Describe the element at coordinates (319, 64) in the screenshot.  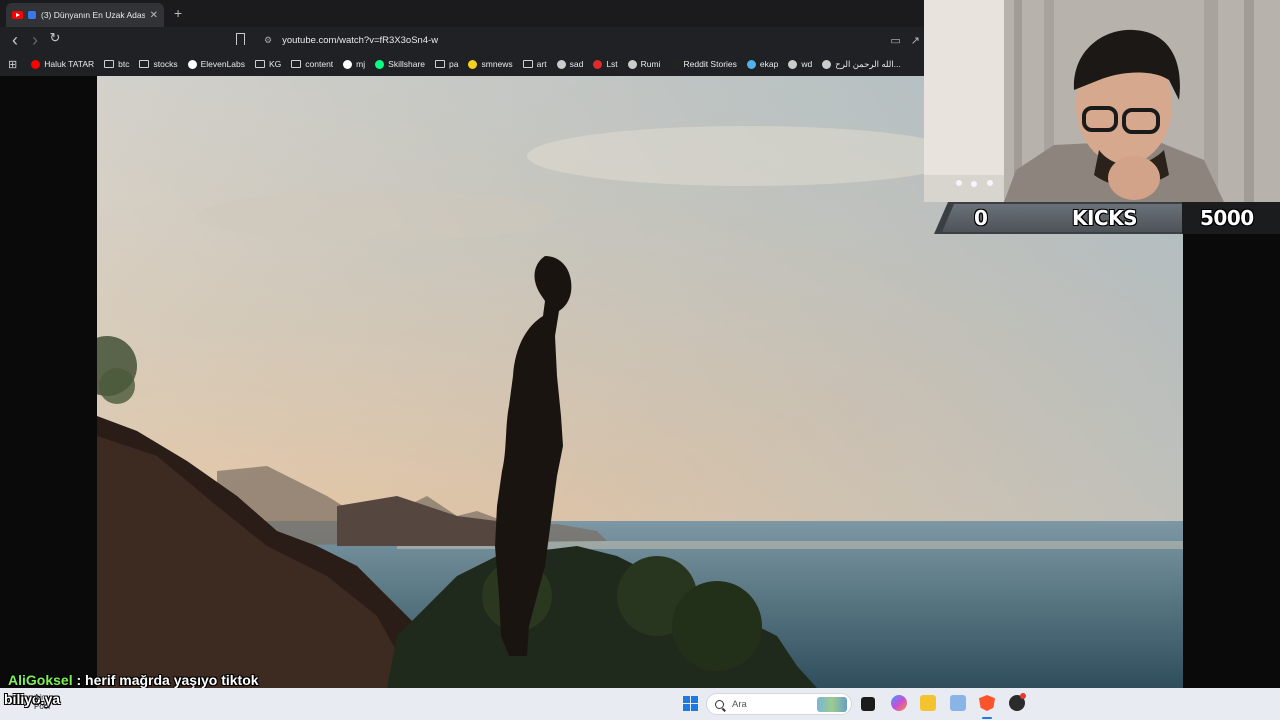
I see `bookmark-label: content` at that location.